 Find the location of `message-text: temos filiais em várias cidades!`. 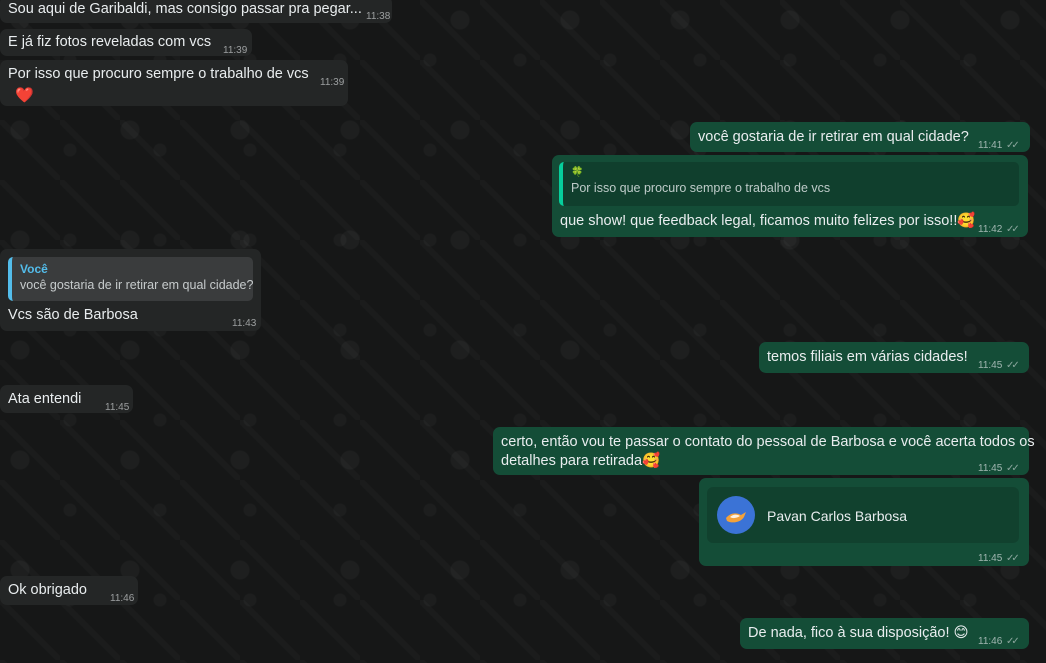

message-text: temos filiais em várias cidades! is located at coordinates (867, 357).